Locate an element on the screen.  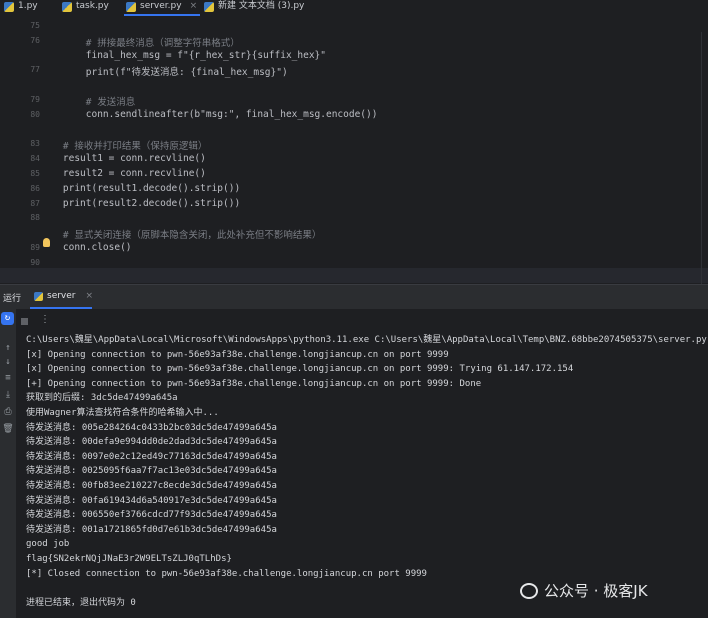
watermark-text: 公众号 · 极客JK is located at coordinates (596, 591).